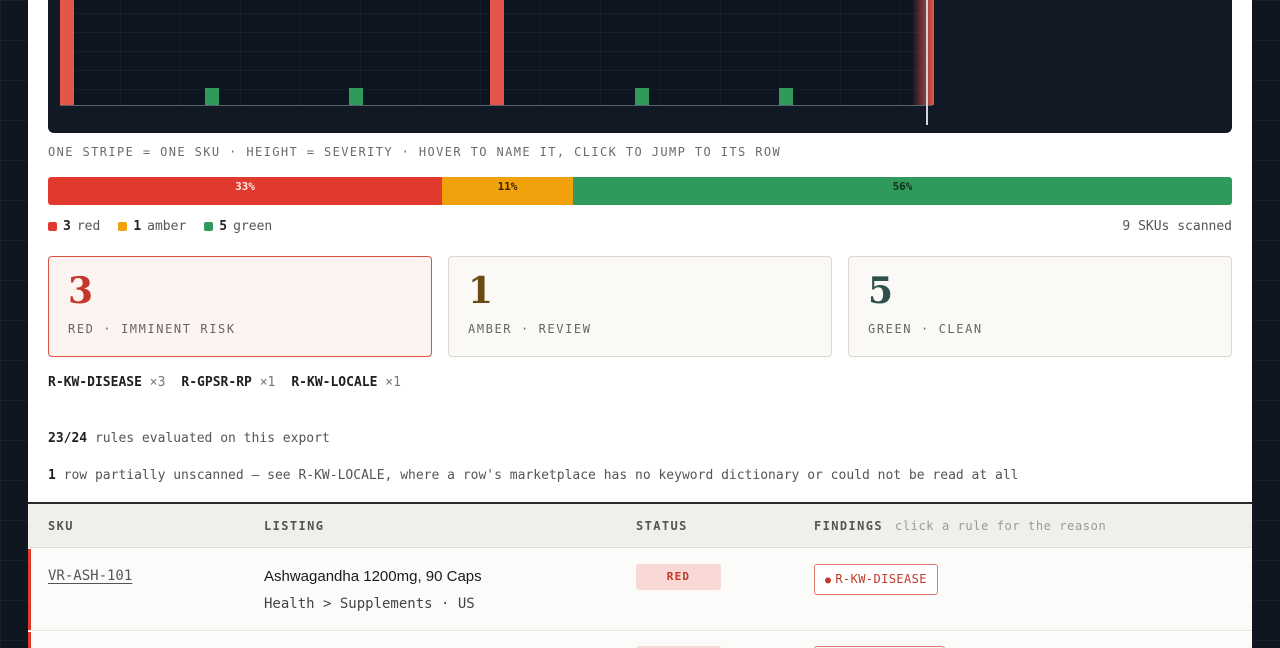 This screenshot has width=1280, height=648. I want to click on partial-scan-count: 1, so click(52, 475).